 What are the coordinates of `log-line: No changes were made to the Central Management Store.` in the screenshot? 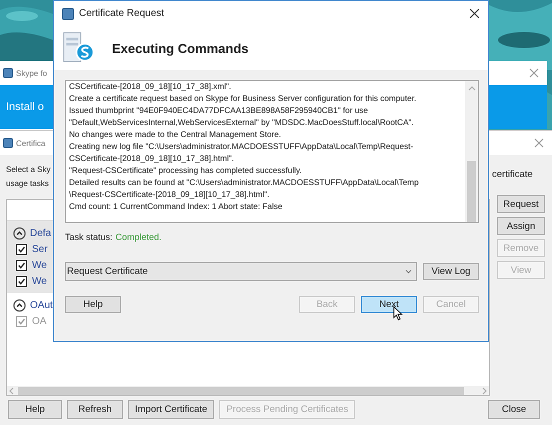 It's located at (175, 135).